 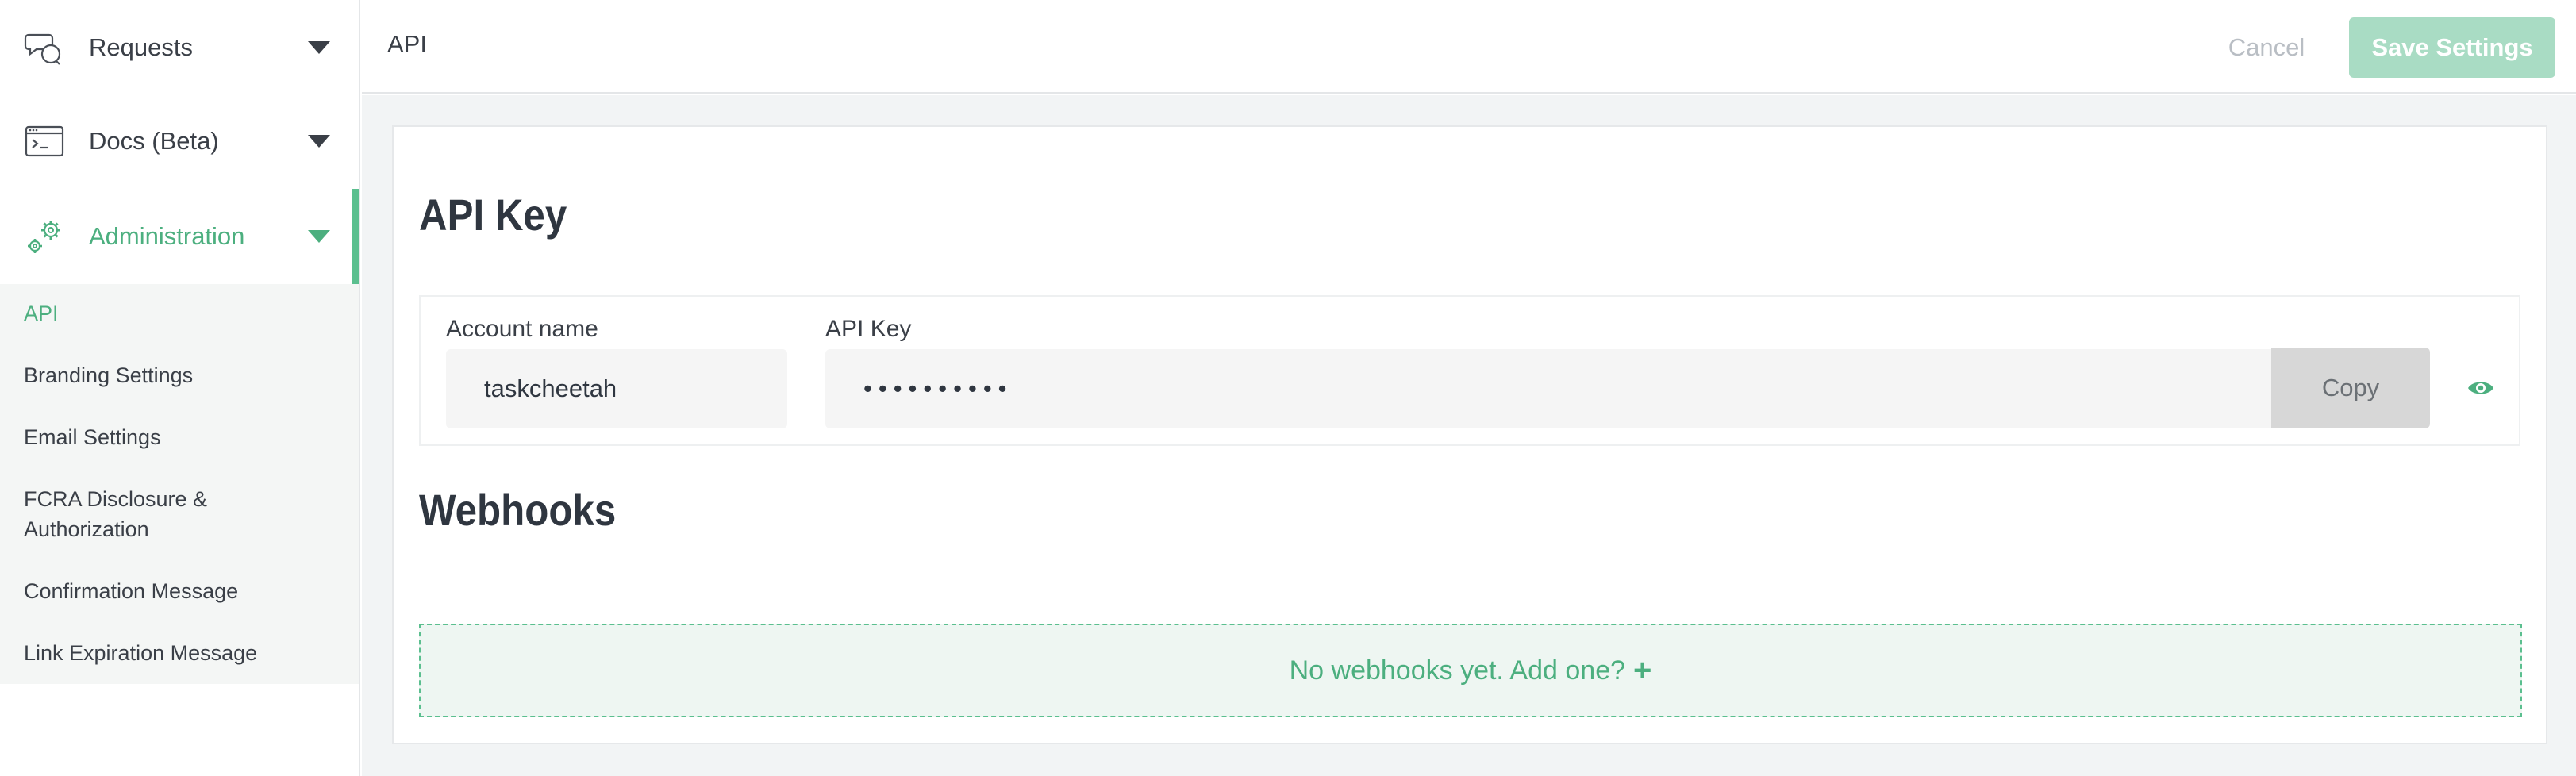 What do you see at coordinates (1469, 47) in the screenshot?
I see `top-header: API Cancel Save Settings` at bounding box center [1469, 47].